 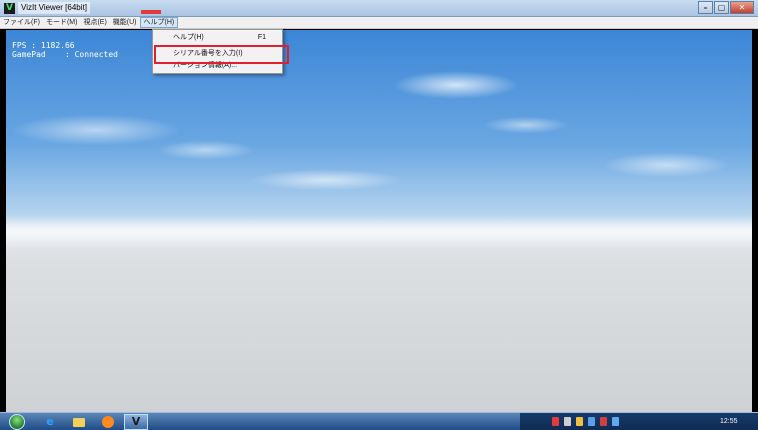 What do you see at coordinates (379, 233) in the screenshot?
I see `horizon` at bounding box center [379, 233].